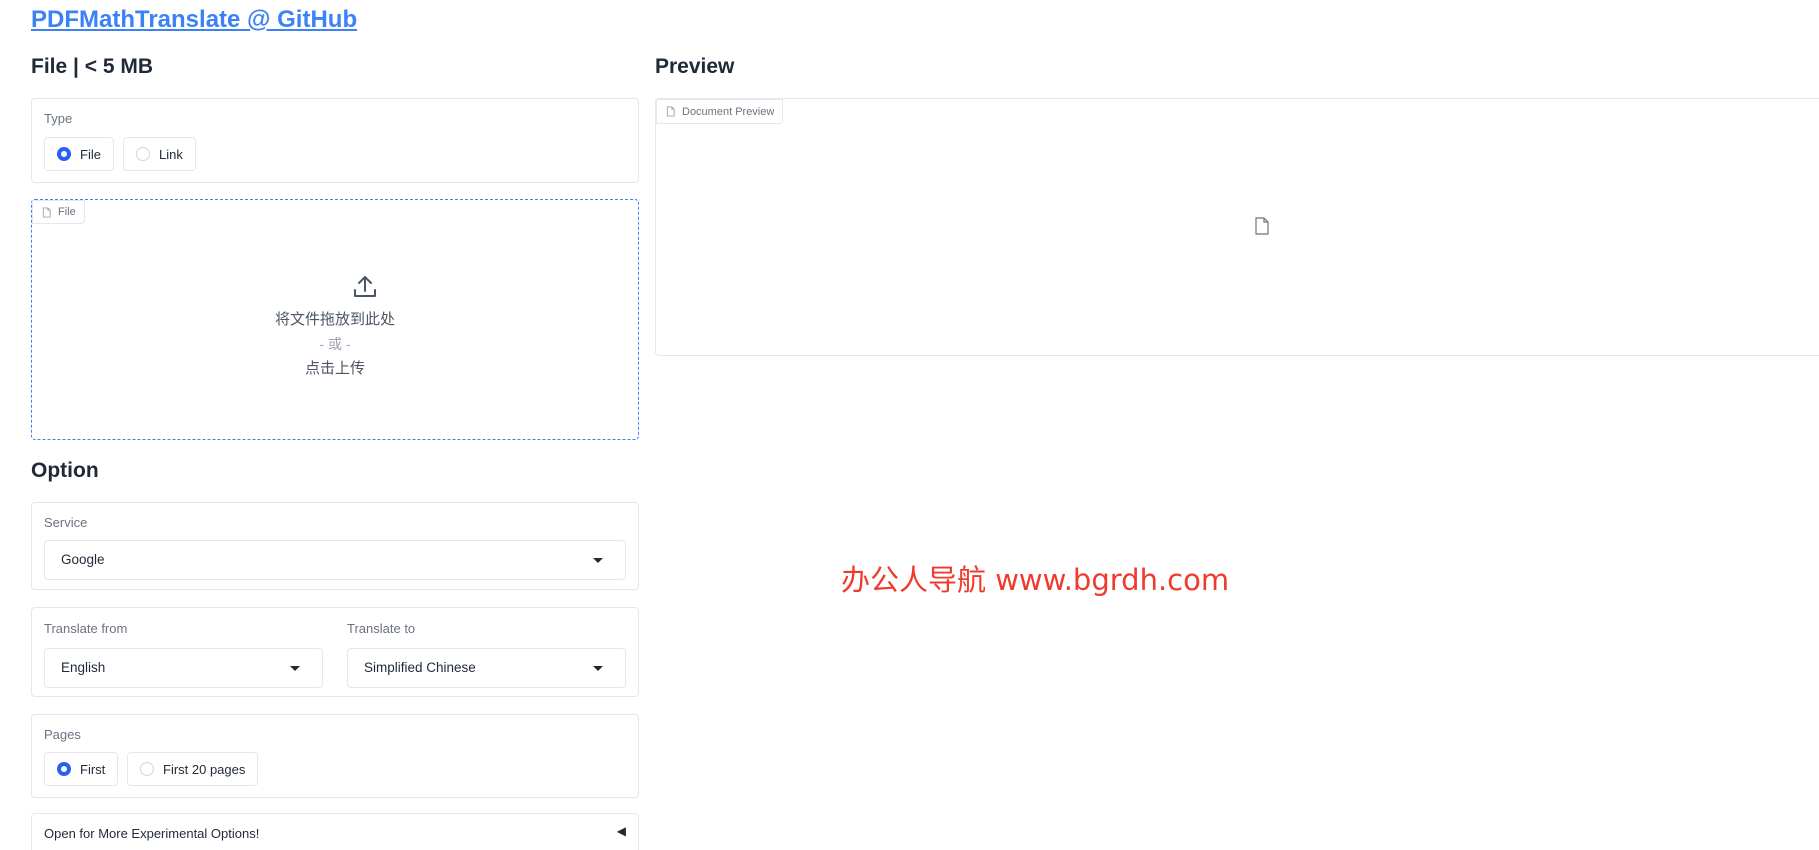  What do you see at coordinates (335, 831) in the screenshot?
I see `experimental-options-accordion: Open for More Experimental Options! ◀` at bounding box center [335, 831].